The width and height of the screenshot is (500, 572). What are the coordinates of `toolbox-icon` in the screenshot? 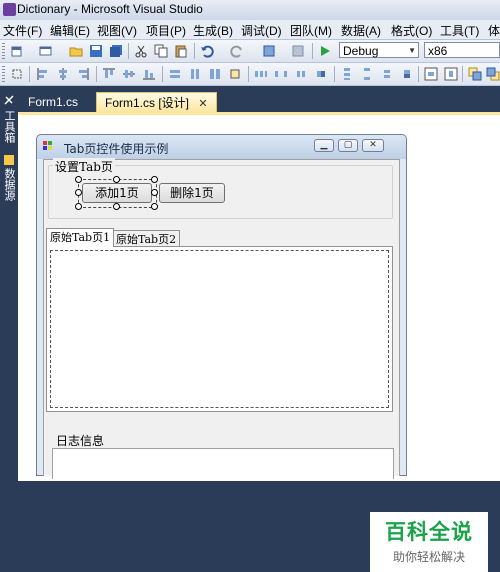 It's located at (9, 100).